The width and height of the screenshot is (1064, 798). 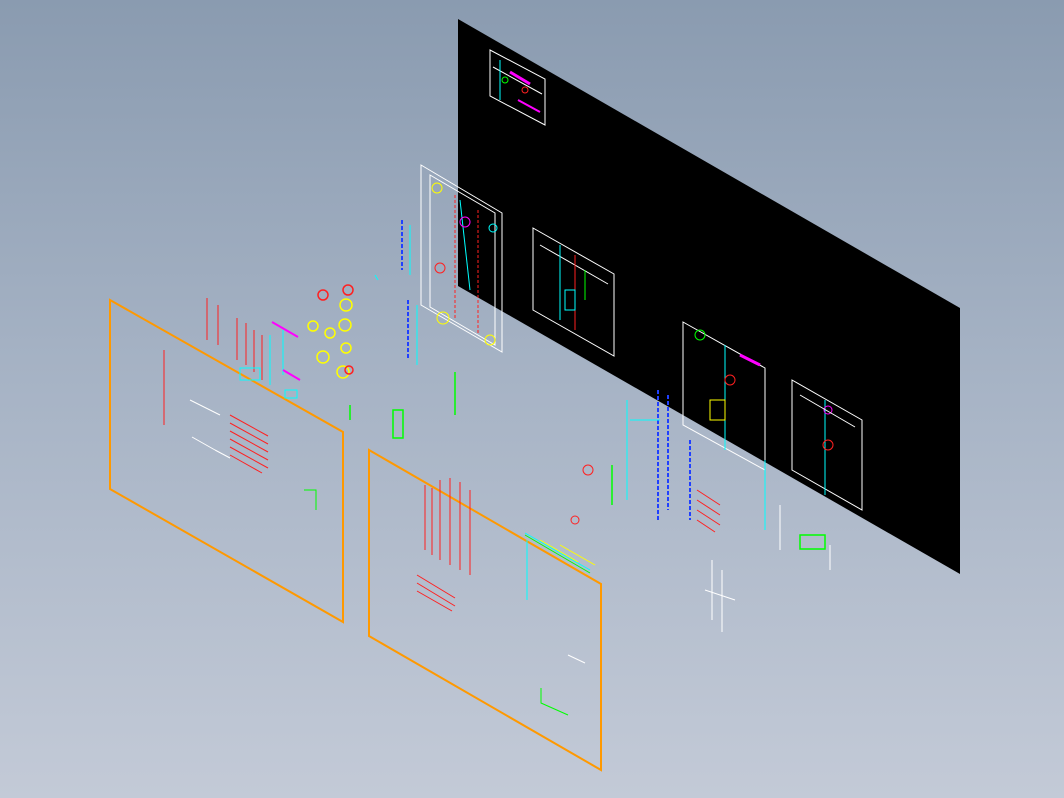 What do you see at coordinates (557, 566) in the screenshot?
I see `center-sheet-cyan-lines` at bounding box center [557, 566].